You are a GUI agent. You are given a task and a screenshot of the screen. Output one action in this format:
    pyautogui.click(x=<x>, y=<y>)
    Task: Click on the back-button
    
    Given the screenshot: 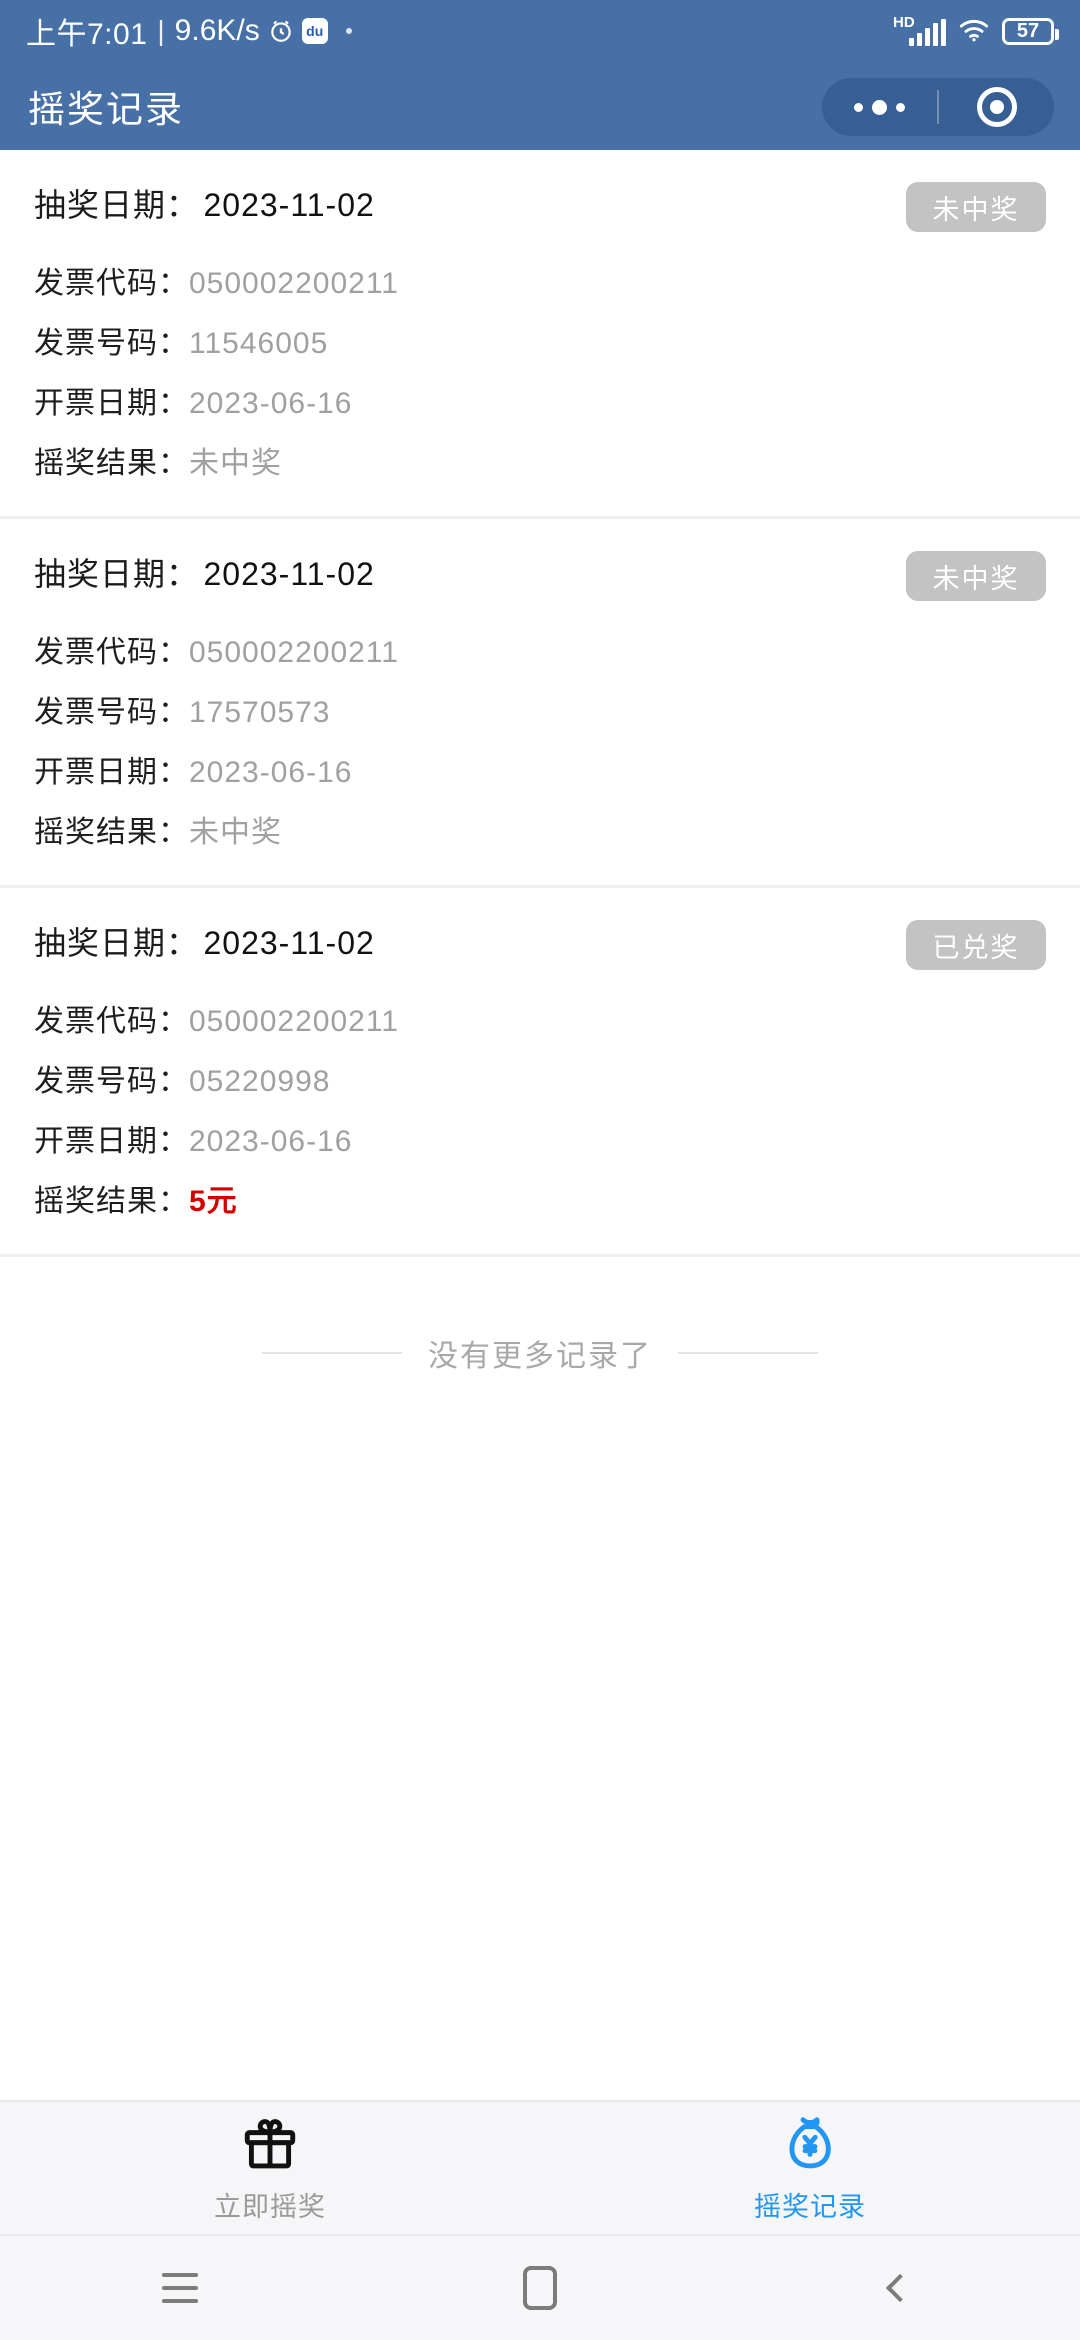 What is the action you would take?
    pyautogui.click(x=900, y=2288)
    